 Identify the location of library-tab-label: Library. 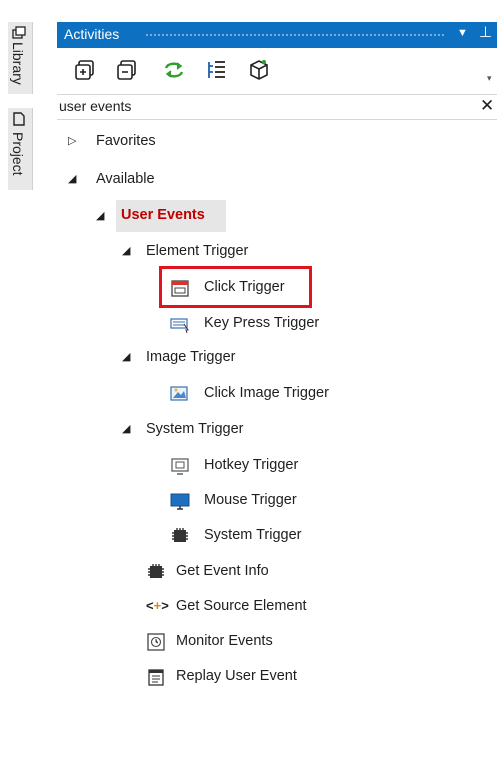
(18, 66).